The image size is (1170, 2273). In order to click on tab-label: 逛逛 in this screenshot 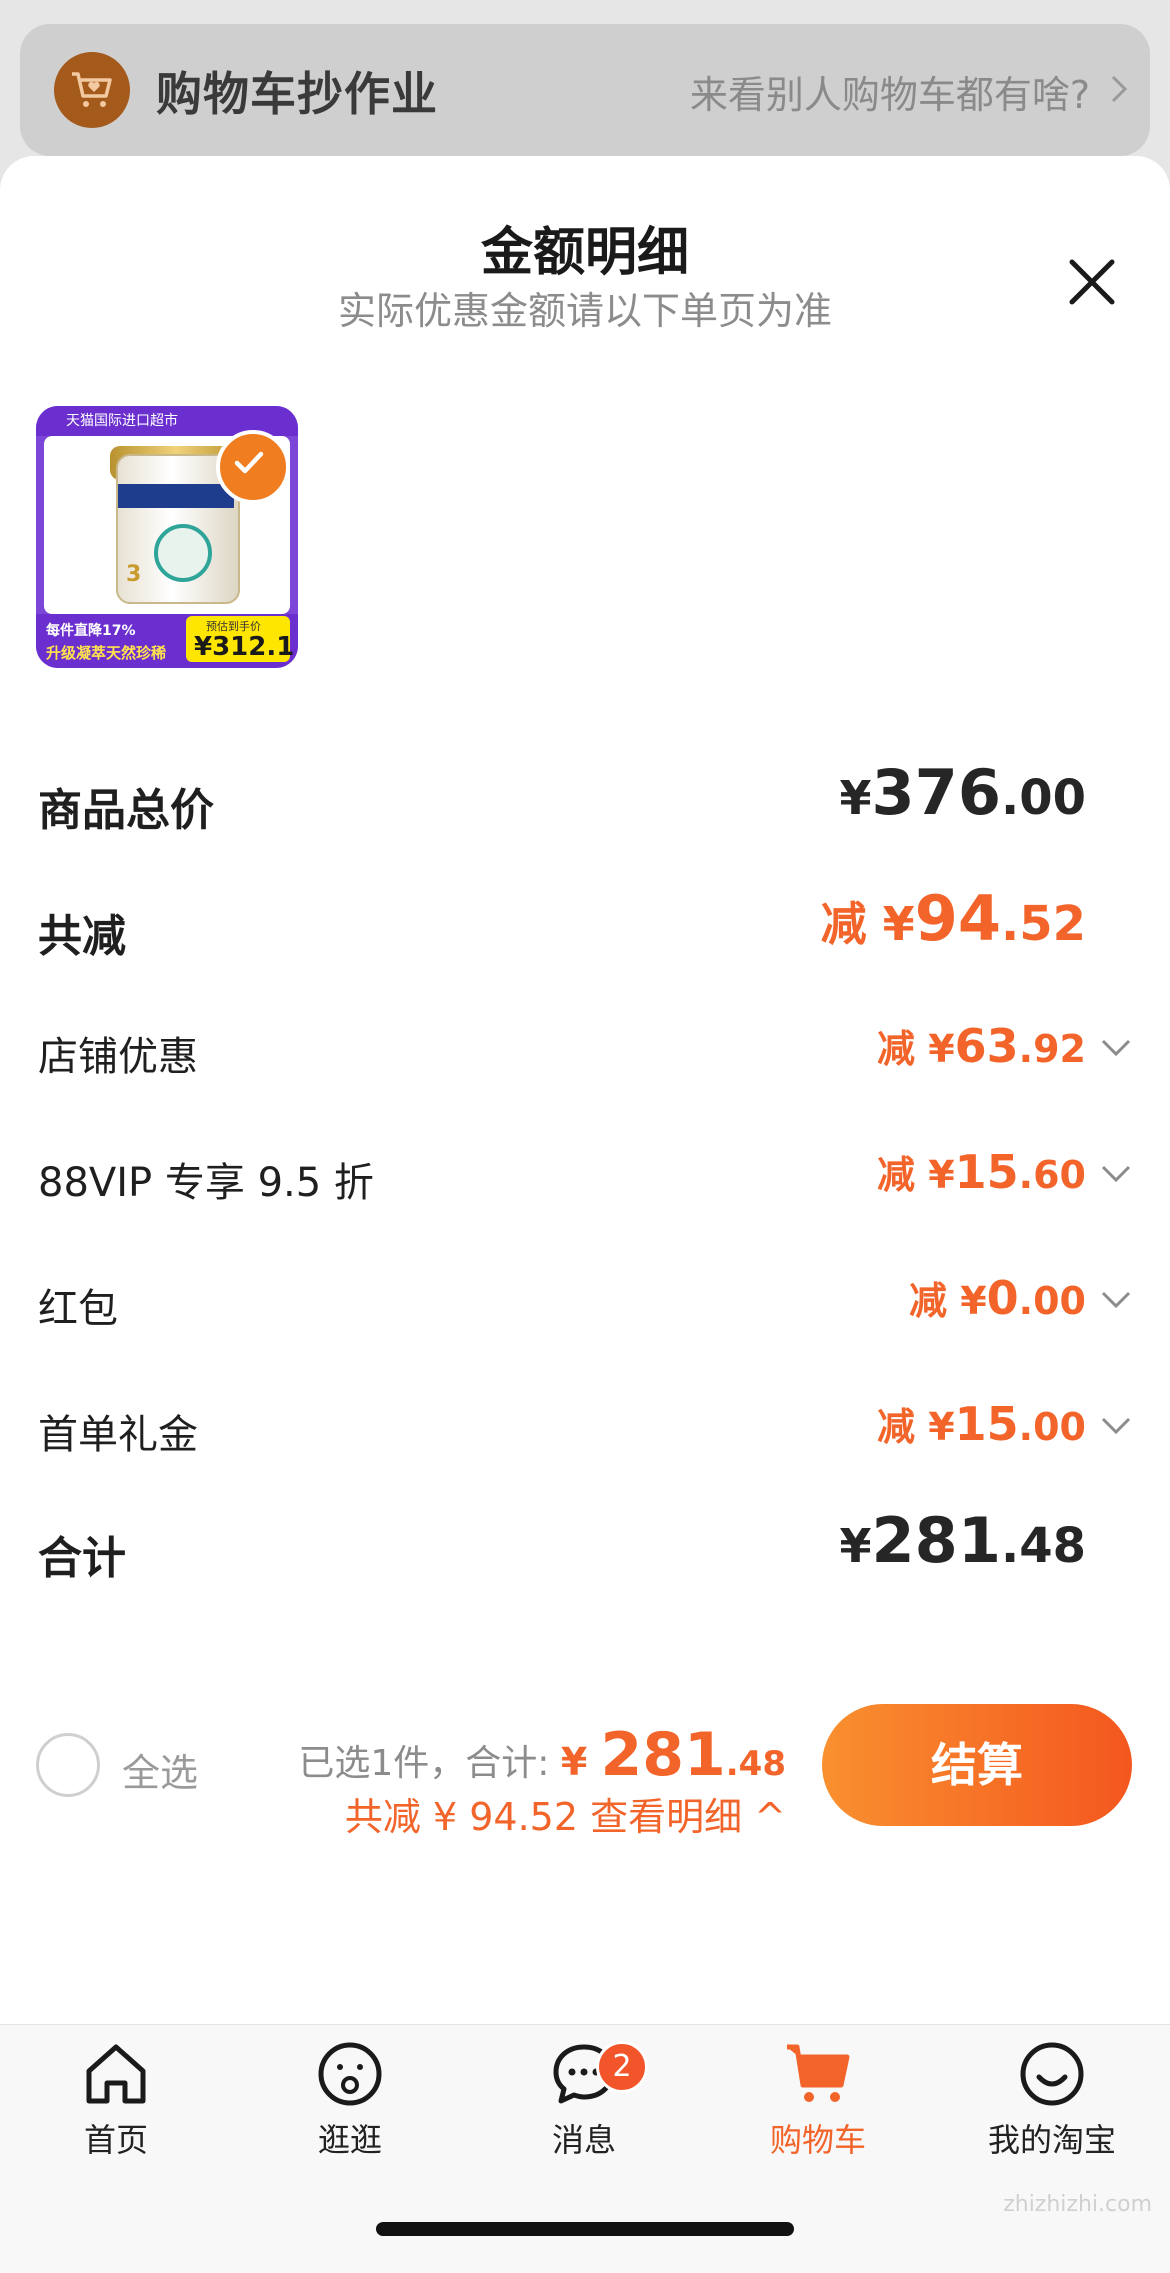, I will do `click(349, 2140)`.